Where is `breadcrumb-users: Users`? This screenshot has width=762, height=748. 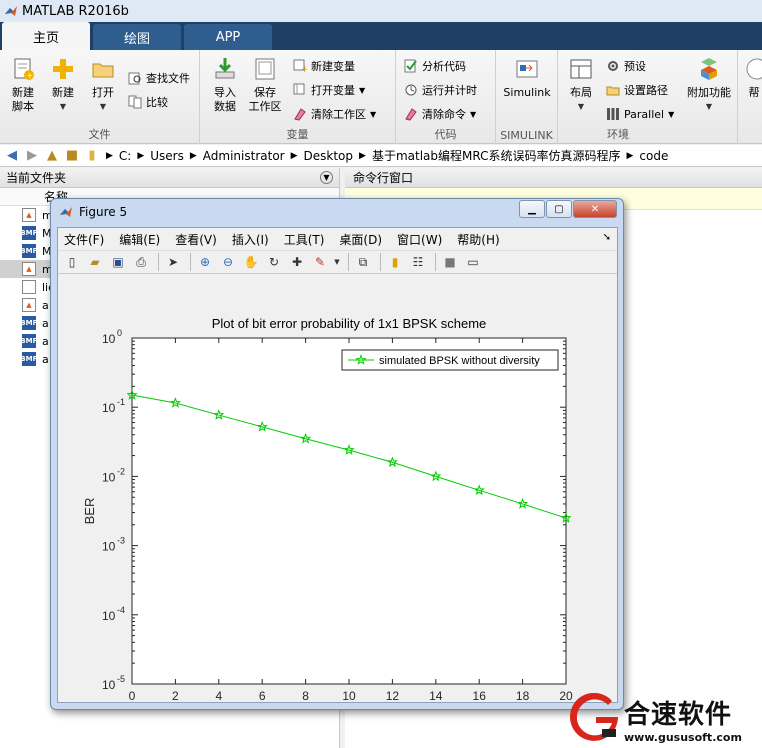 breadcrumb-users: Users is located at coordinates (167, 156).